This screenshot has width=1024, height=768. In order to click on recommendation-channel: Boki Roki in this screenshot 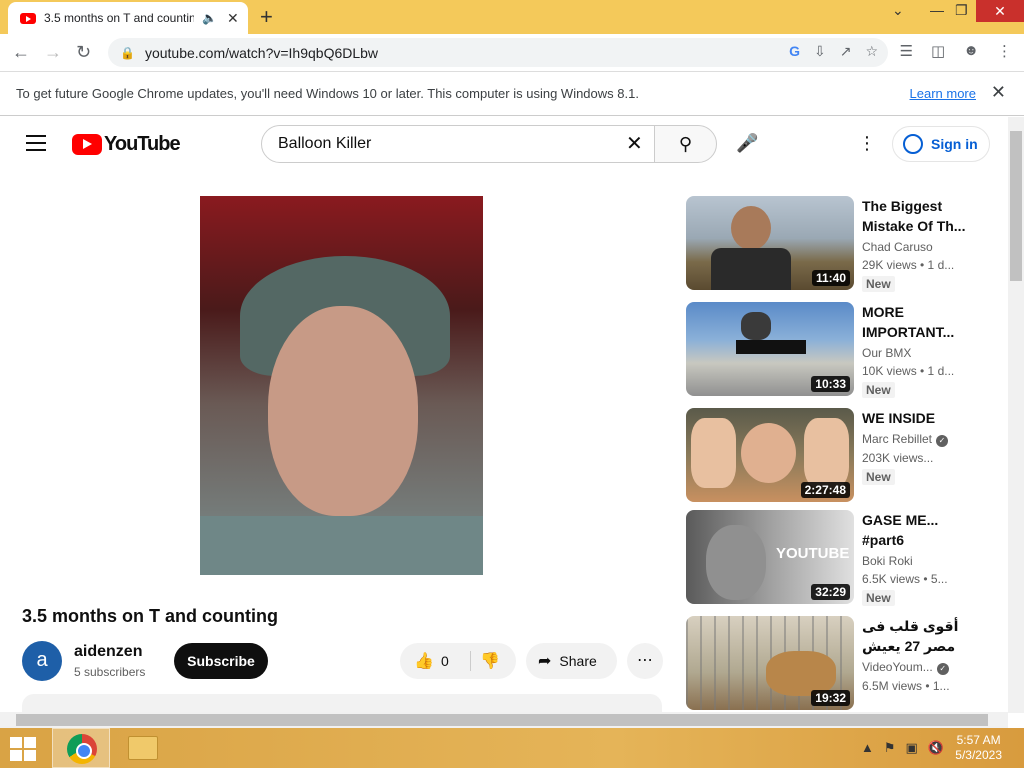, I will do `click(917, 561)`.